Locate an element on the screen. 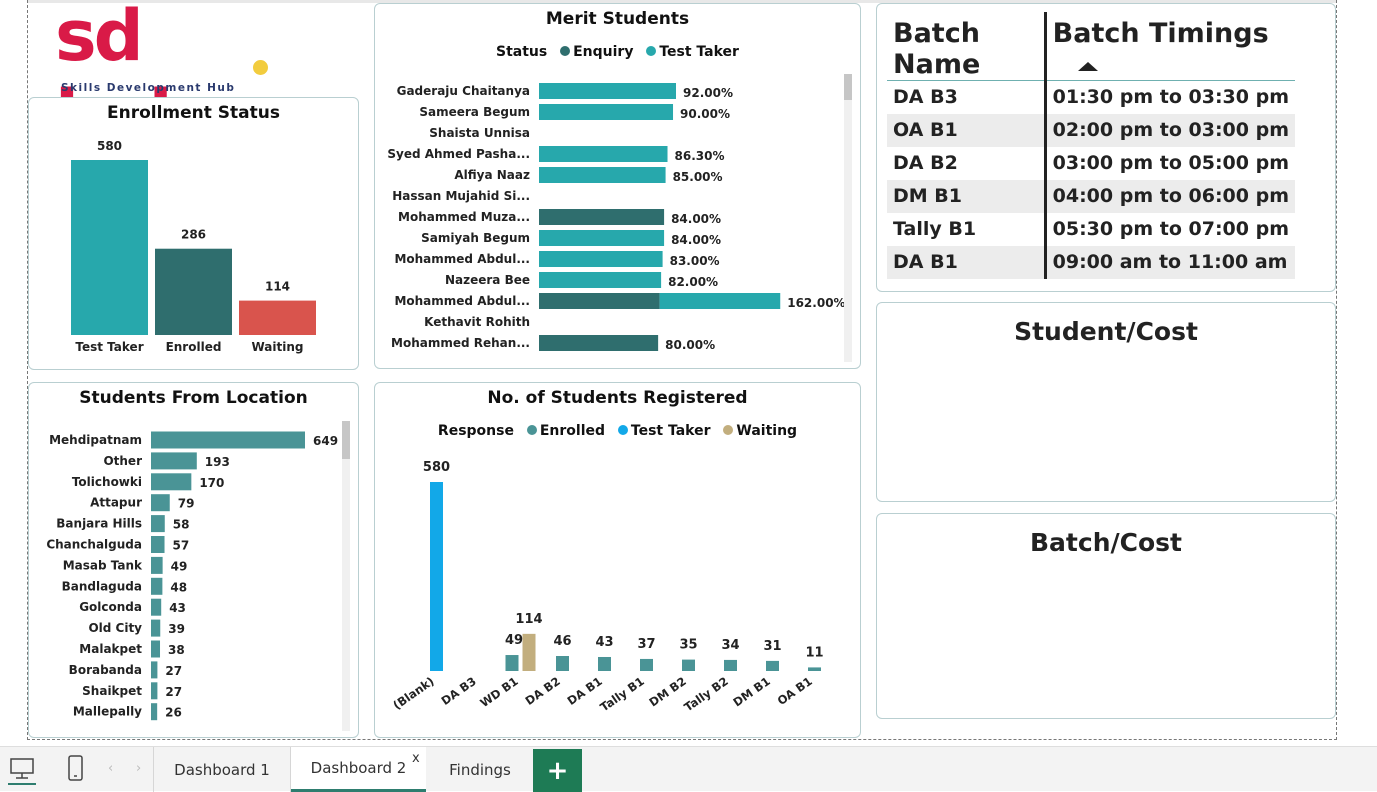 Image resolution: width=1377 pixels, height=792 pixels. table-row: Tally B1 05:30 pm to 07:00 pm is located at coordinates (1091, 229).